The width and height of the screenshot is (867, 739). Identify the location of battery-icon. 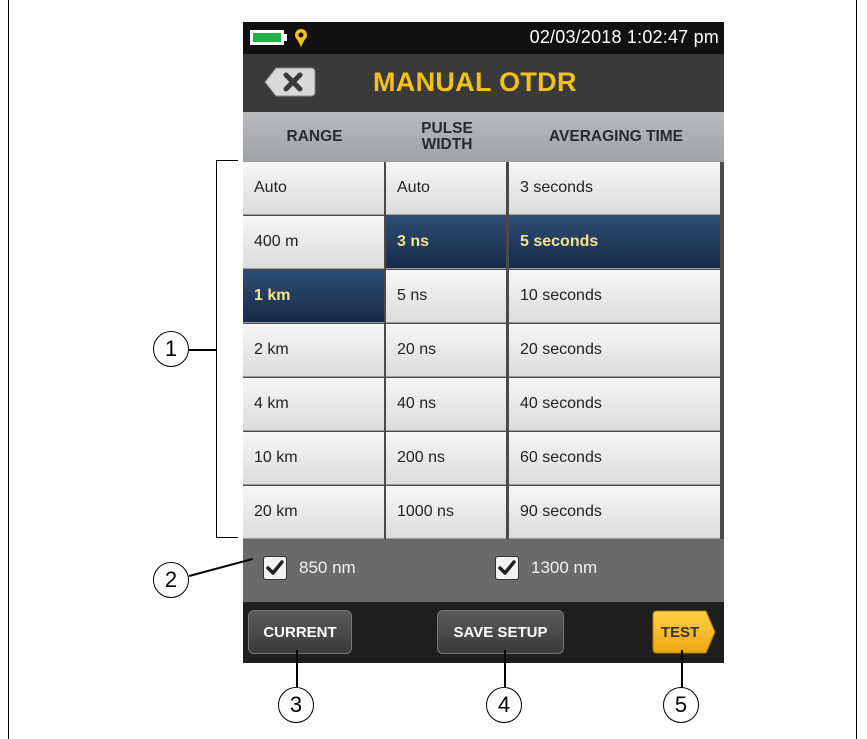
(267, 37).